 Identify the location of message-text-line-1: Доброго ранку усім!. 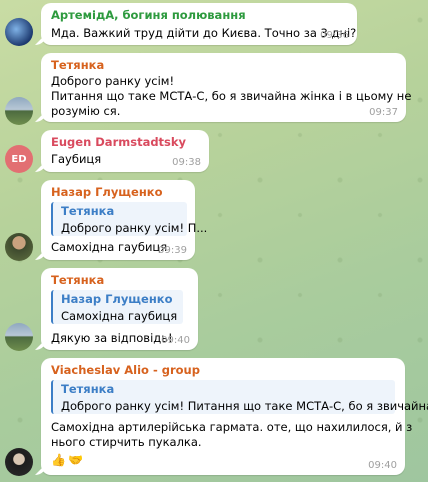
(113, 81).